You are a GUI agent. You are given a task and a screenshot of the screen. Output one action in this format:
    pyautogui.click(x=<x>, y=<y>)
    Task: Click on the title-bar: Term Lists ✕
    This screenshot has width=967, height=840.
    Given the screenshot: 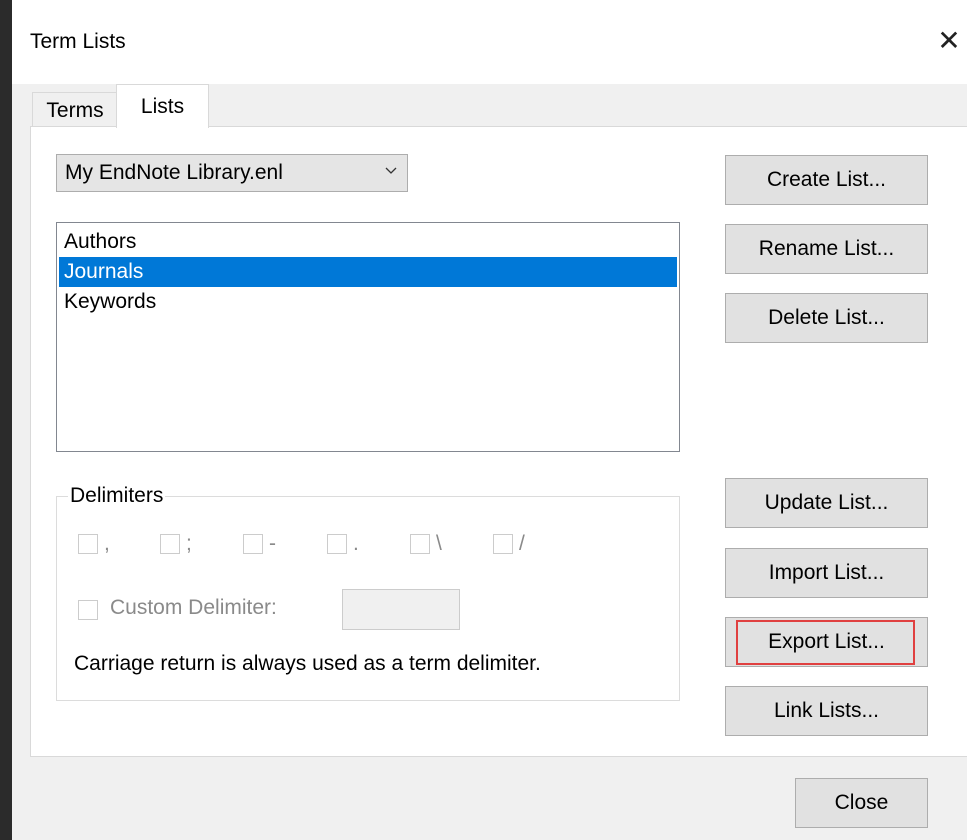 What is the action you would take?
    pyautogui.click(x=489, y=42)
    